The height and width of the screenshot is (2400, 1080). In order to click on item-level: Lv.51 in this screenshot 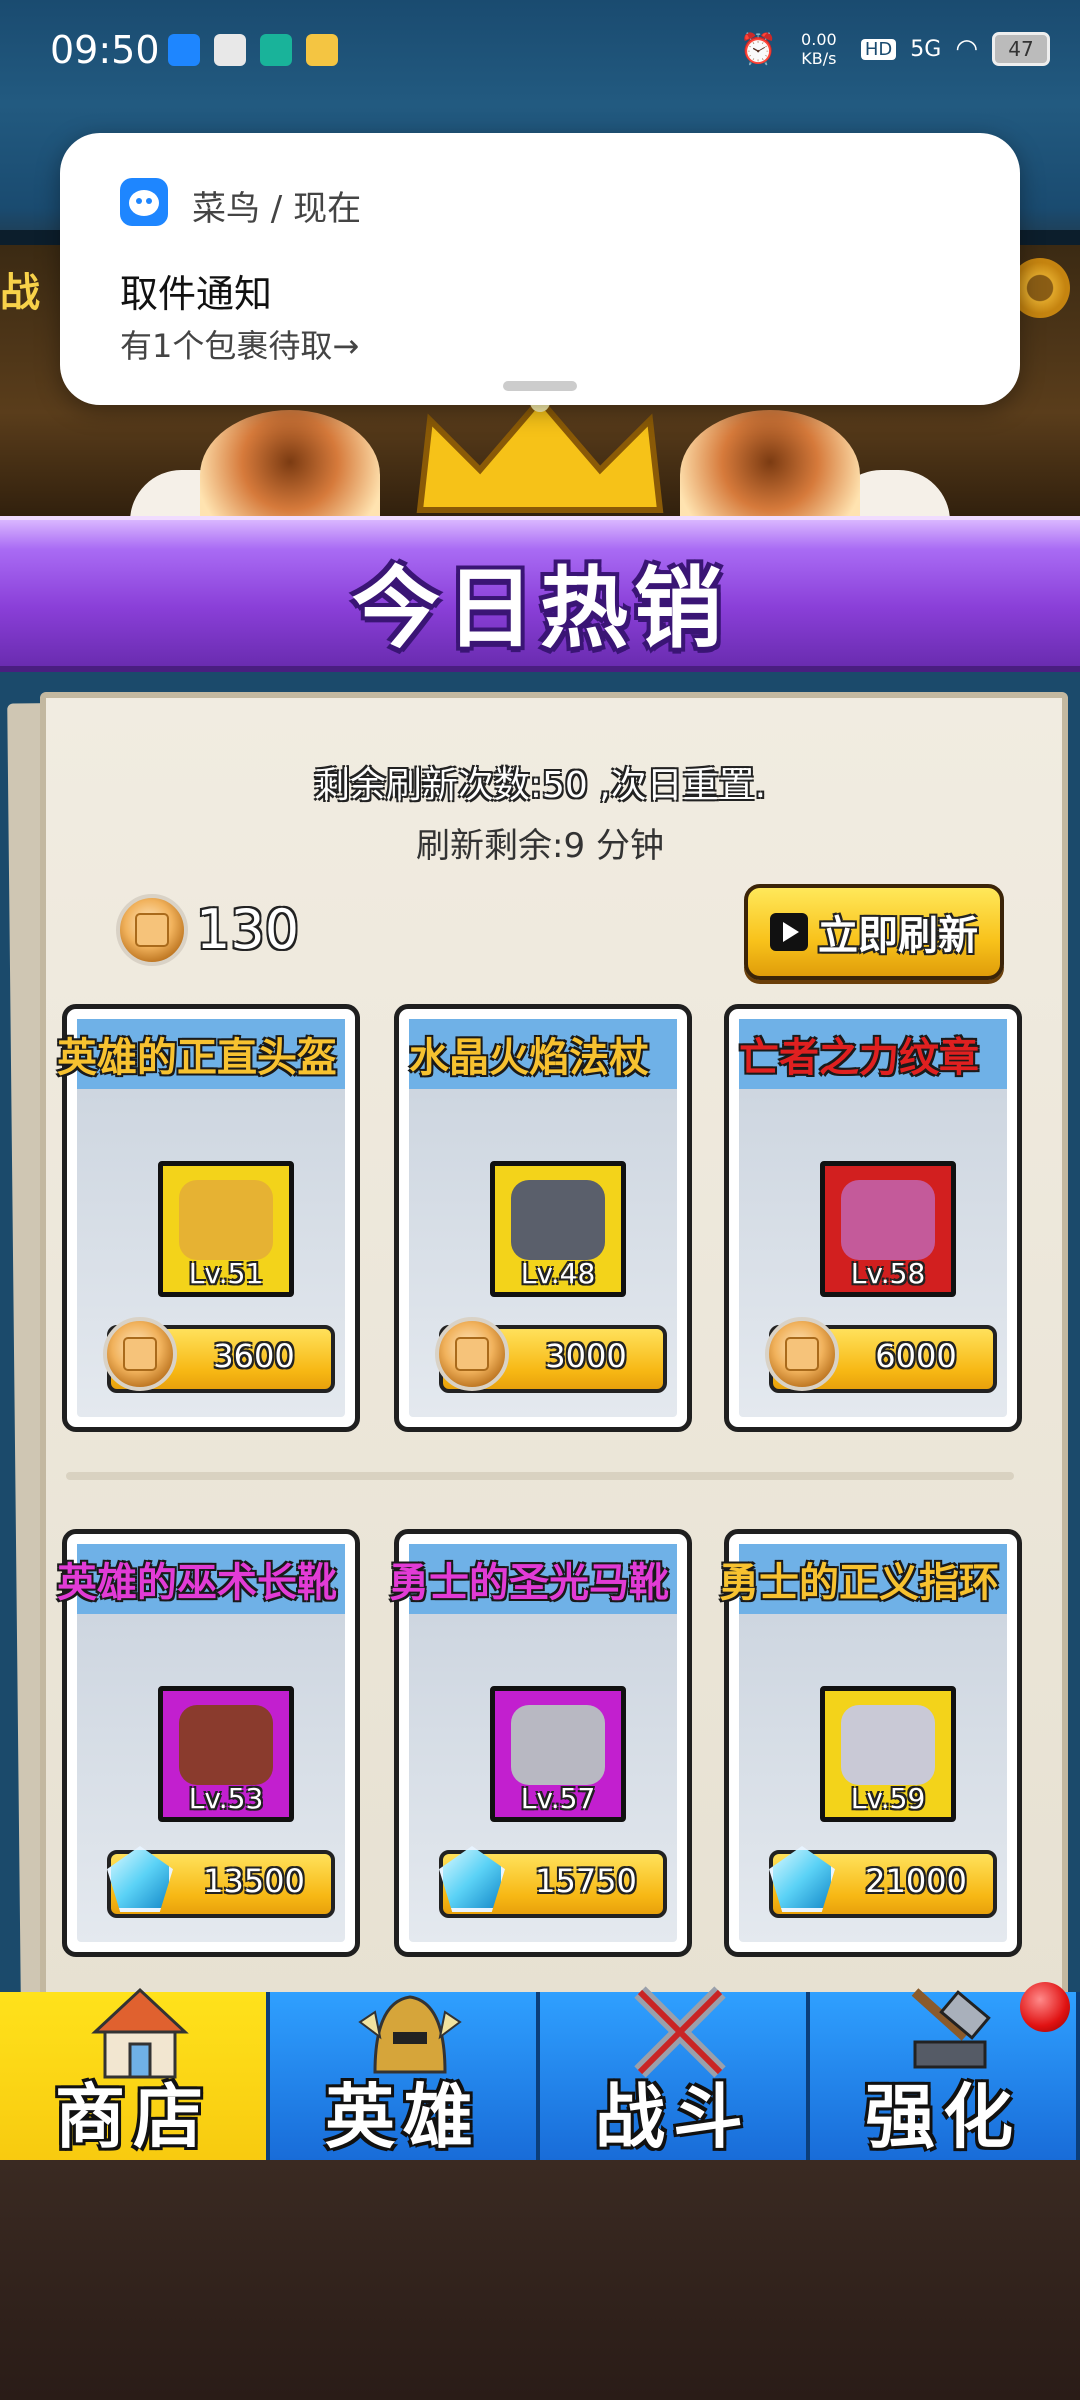, I will do `click(226, 1273)`.